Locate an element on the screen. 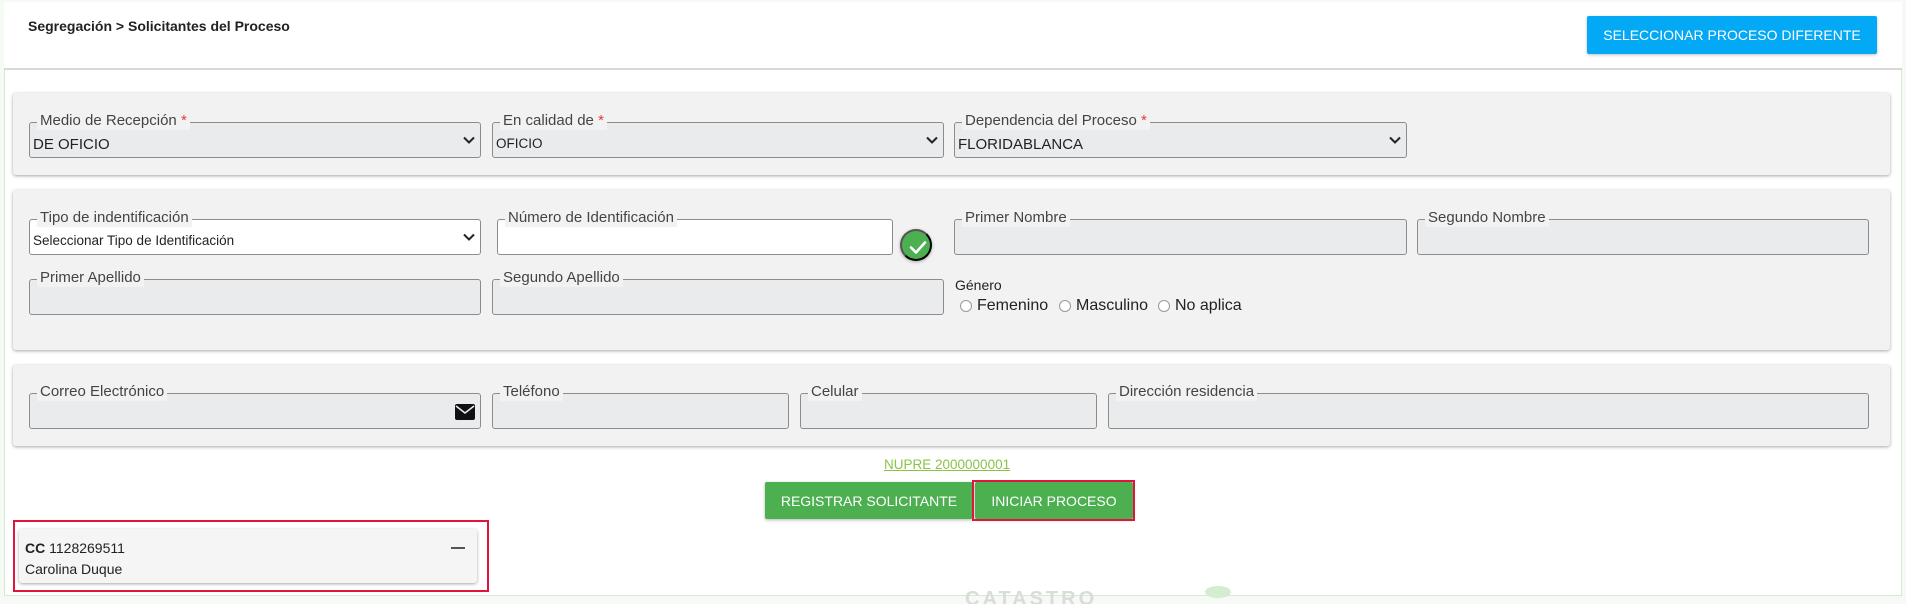  primer-nombre-input: Primer Nombre is located at coordinates (1180, 232).